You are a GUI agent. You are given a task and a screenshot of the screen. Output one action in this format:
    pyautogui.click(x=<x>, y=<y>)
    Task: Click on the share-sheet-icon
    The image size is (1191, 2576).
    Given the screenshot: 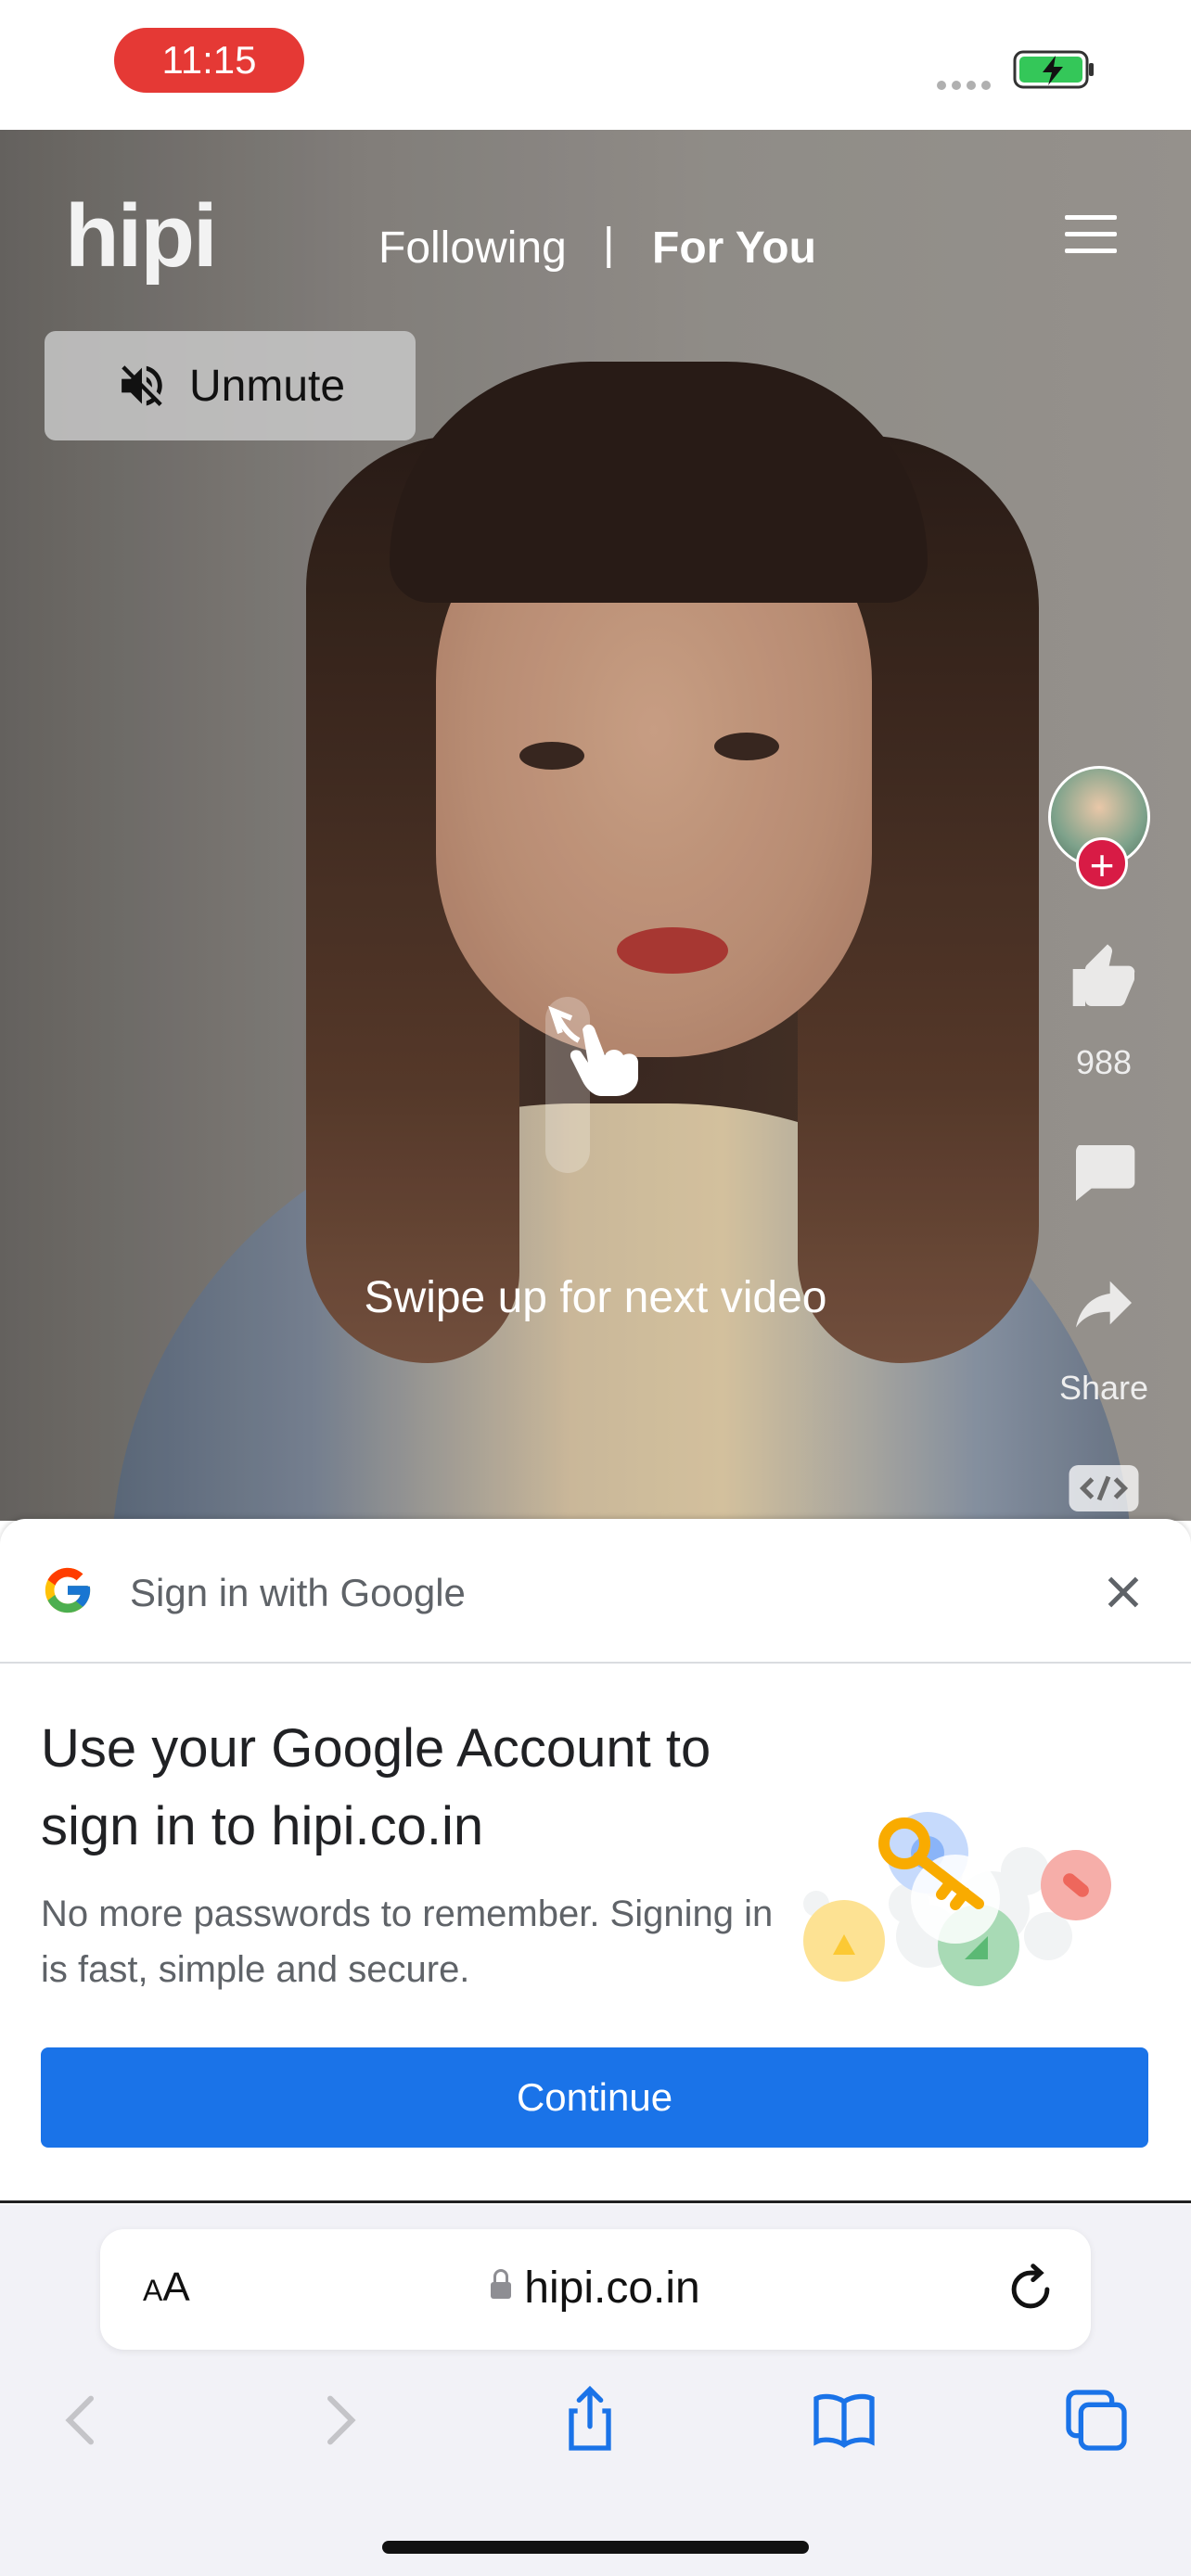 What is the action you would take?
    pyautogui.click(x=590, y=2420)
    